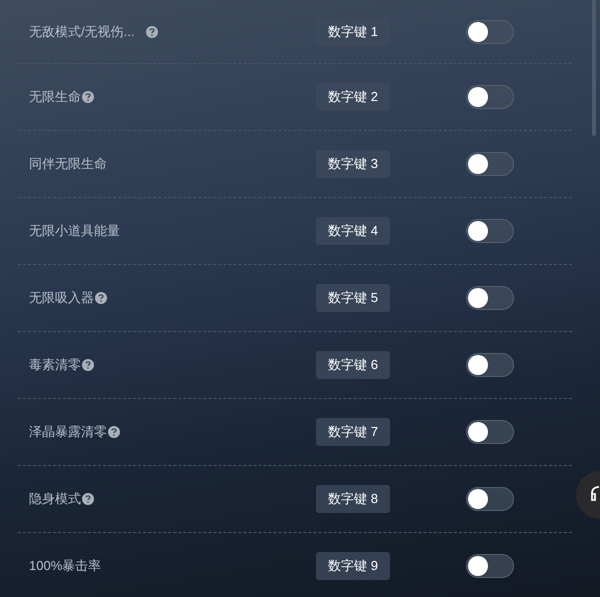 This screenshot has height=597, width=600. What do you see at coordinates (353, 97) in the screenshot?
I see `hotkey-badge: 数字键 2` at bounding box center [353, 97].